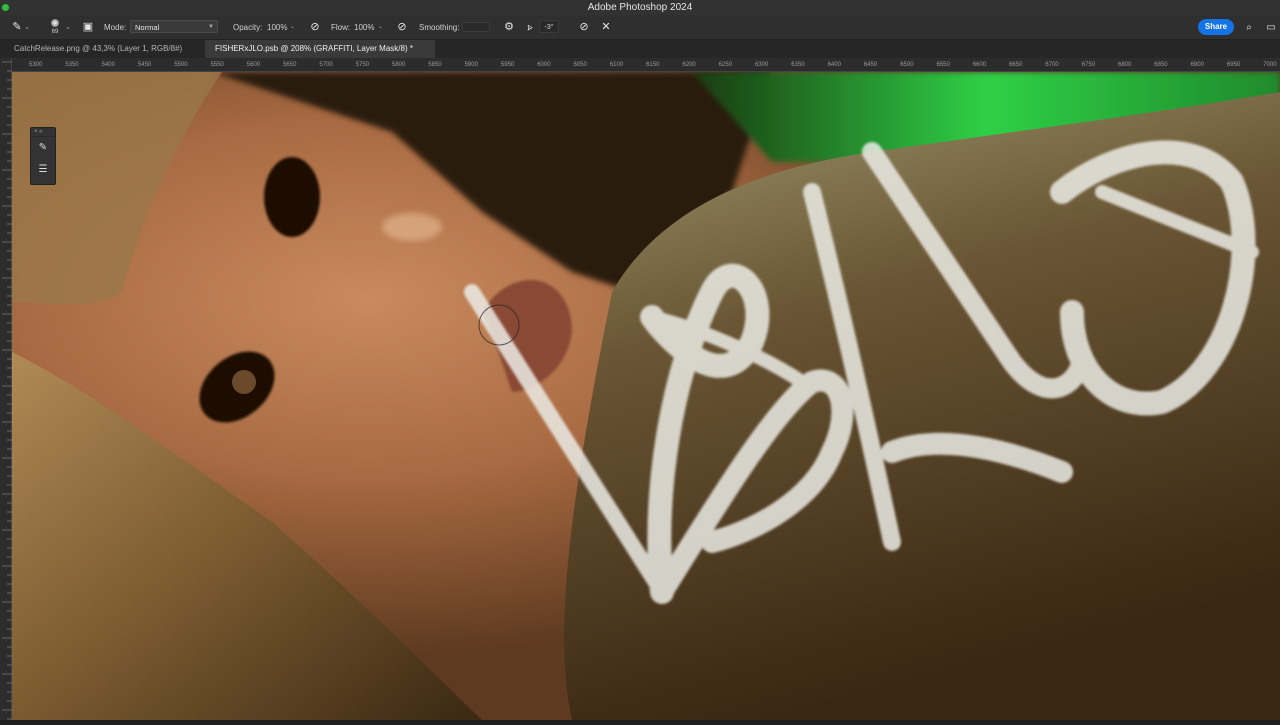 The height and width of the screenshot is (725, 1280). Describe the element at coordinates (315, 27) in the screenshot. I see `pressure-opacity-icon: ⊘` at that location.